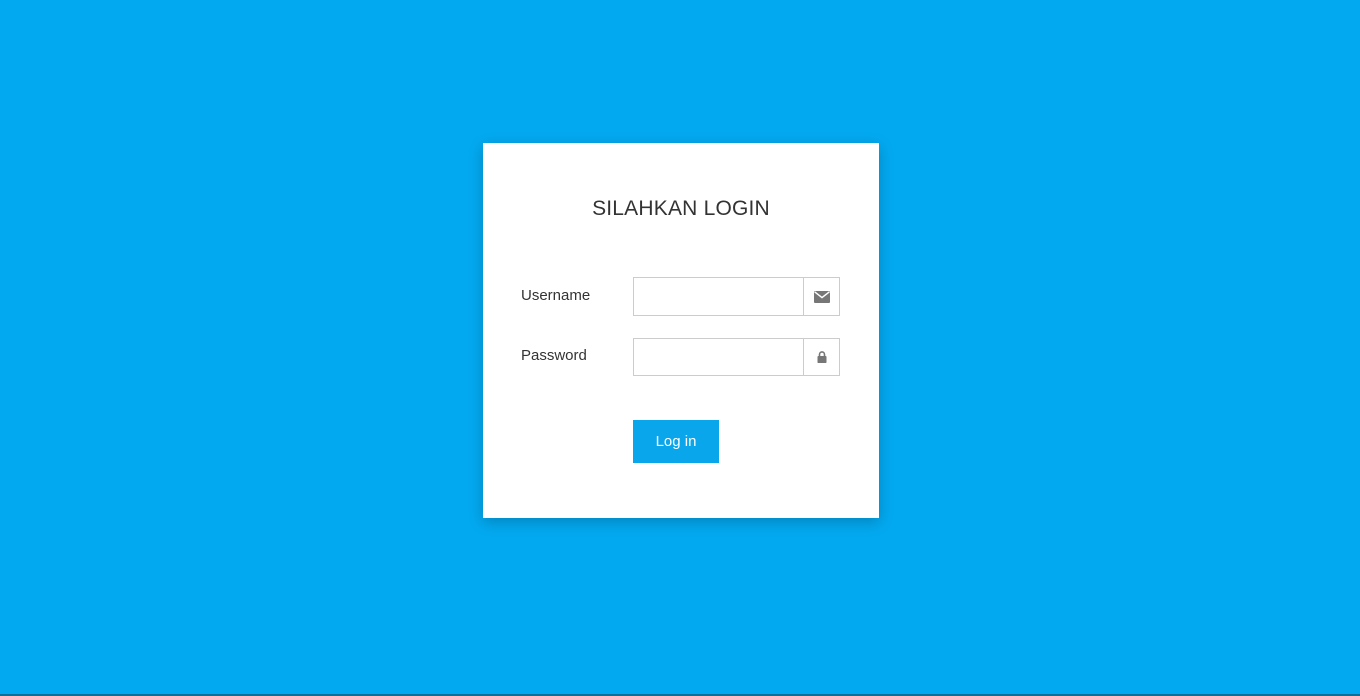 The height and width of the screenshot is (696, 1360). Describe the element at coordinates (556, 295) in the screenshot. I see `username-label: Username` at that location.